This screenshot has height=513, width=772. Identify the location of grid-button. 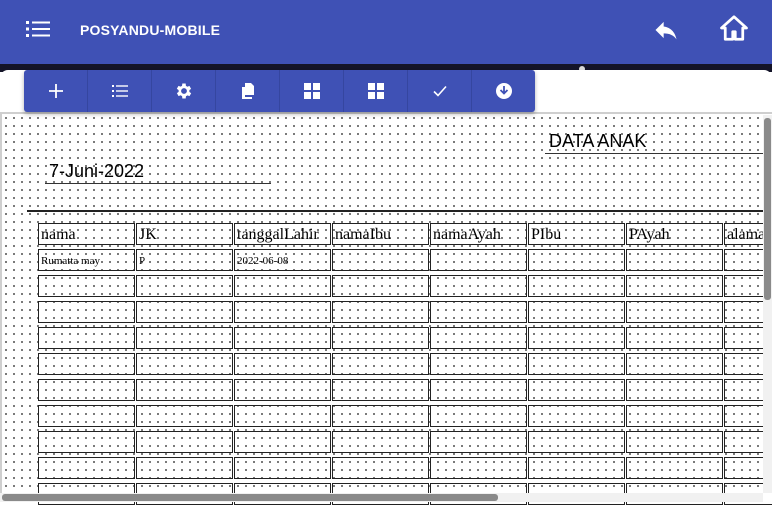
(312, 91).